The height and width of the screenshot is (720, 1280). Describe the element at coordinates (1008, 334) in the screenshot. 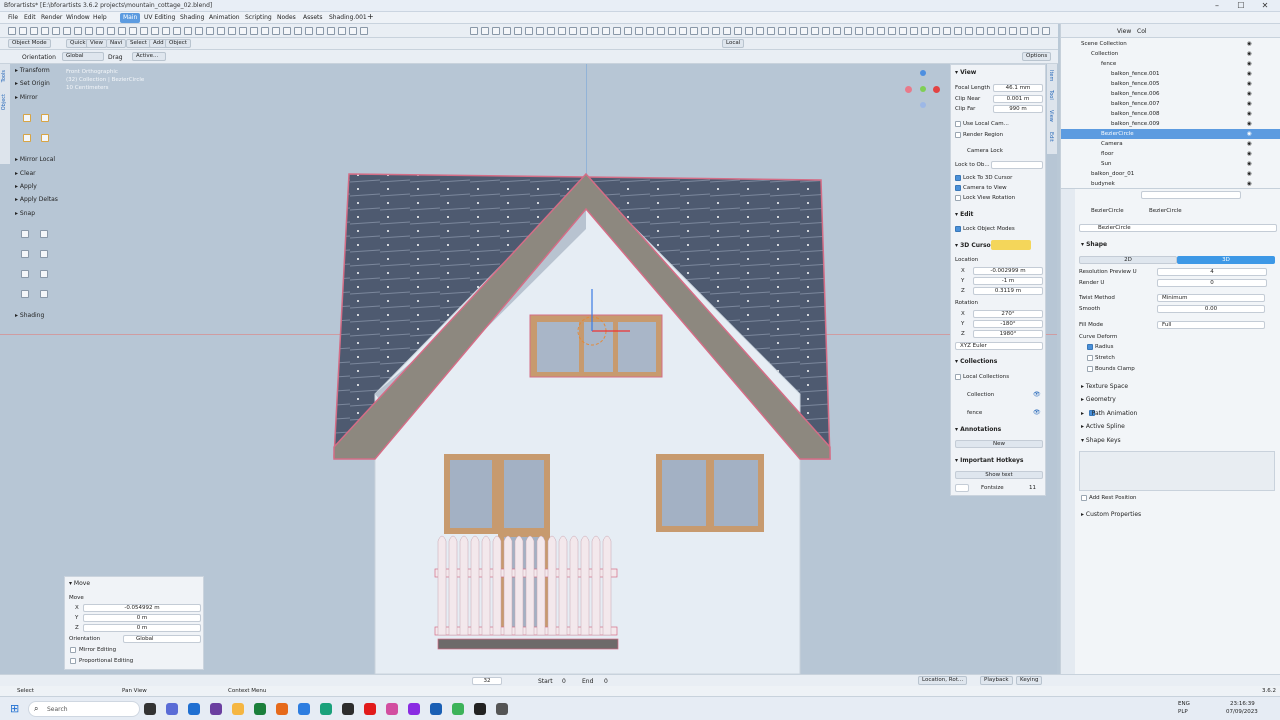

I see `cursor-rot-z-field: 1980°` at that location.